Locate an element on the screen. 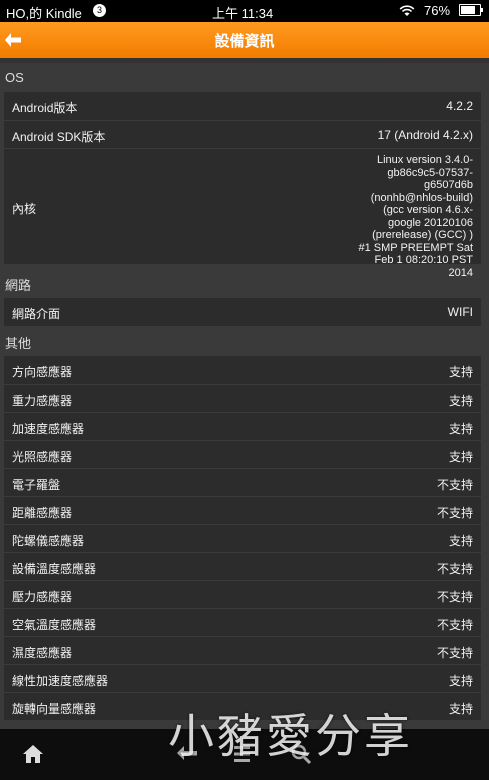 The width and height of the screenshot is (489, 780). row-label: 加速度感應器 is located at coordinates (48, 429).